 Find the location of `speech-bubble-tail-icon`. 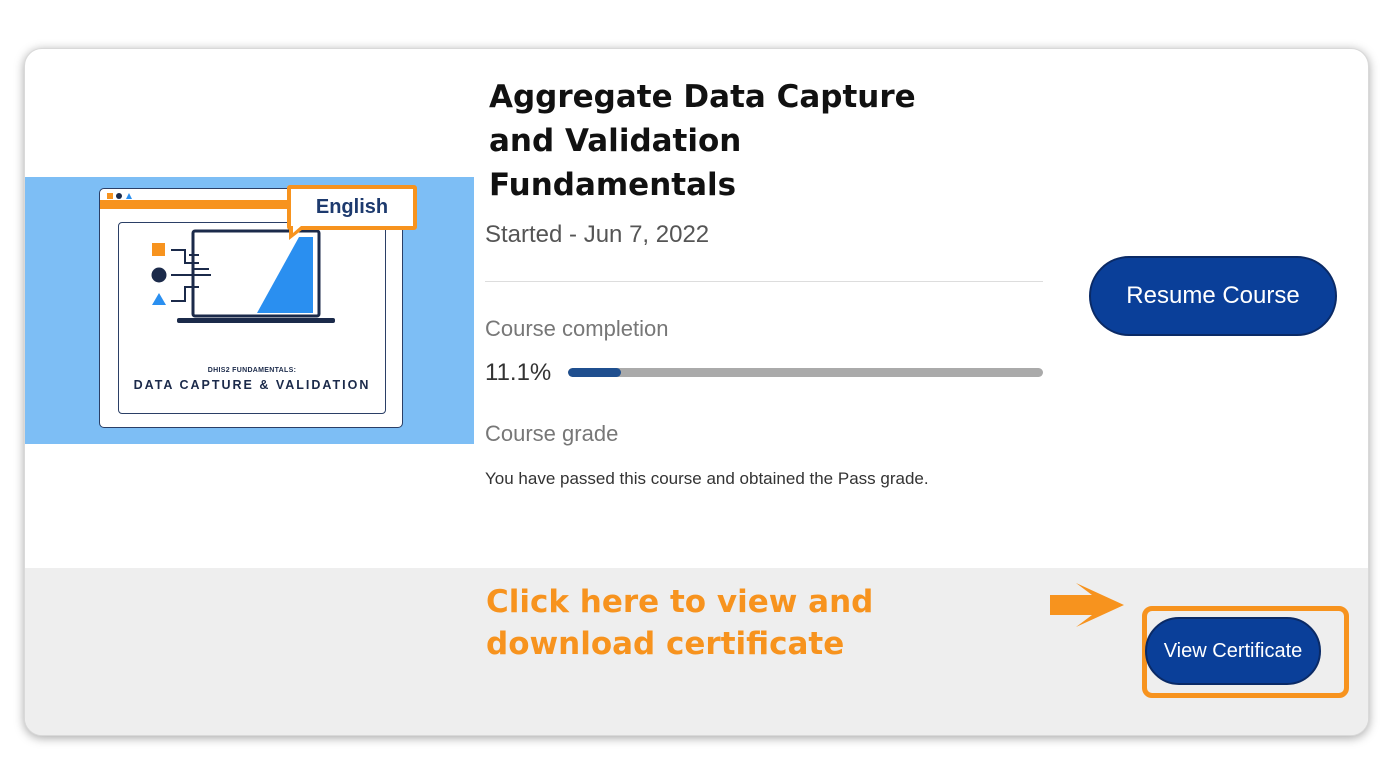

speech-bubble-tail-icon is located at coordinates (298, 233).